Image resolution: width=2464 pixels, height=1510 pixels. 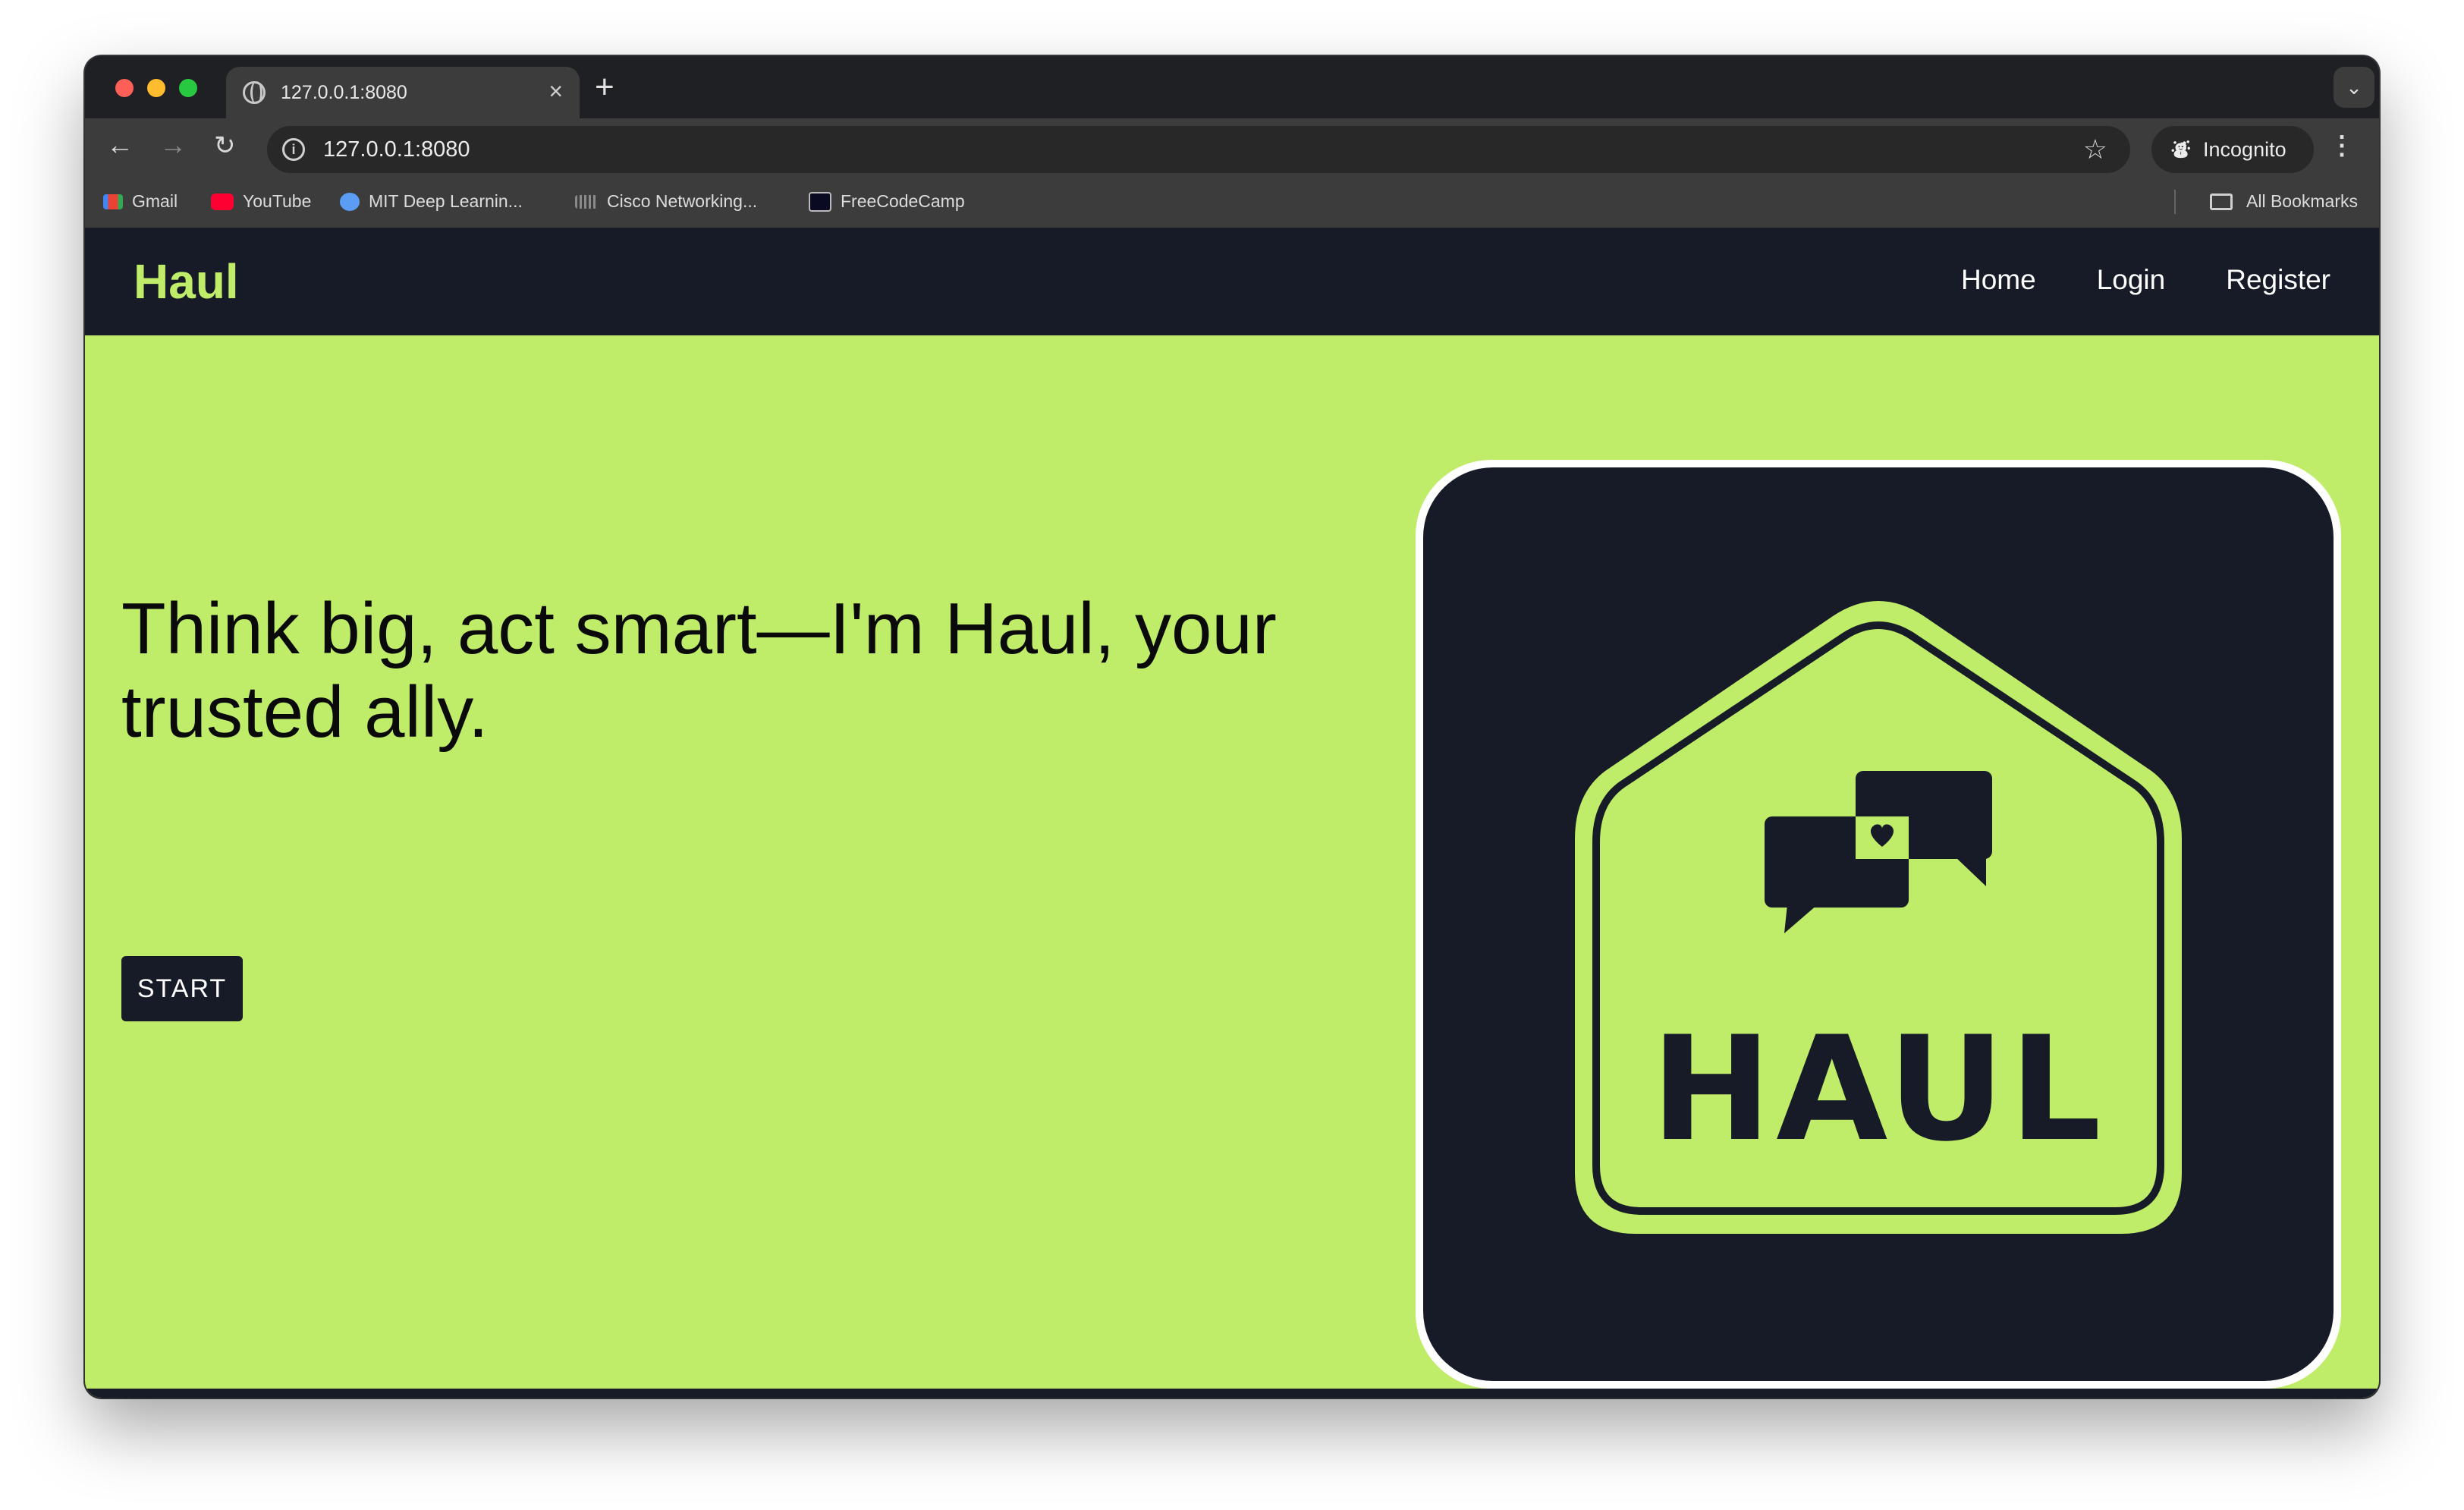 I want to click on incognito-icon: ⛇, so click(x=2181, y=150).